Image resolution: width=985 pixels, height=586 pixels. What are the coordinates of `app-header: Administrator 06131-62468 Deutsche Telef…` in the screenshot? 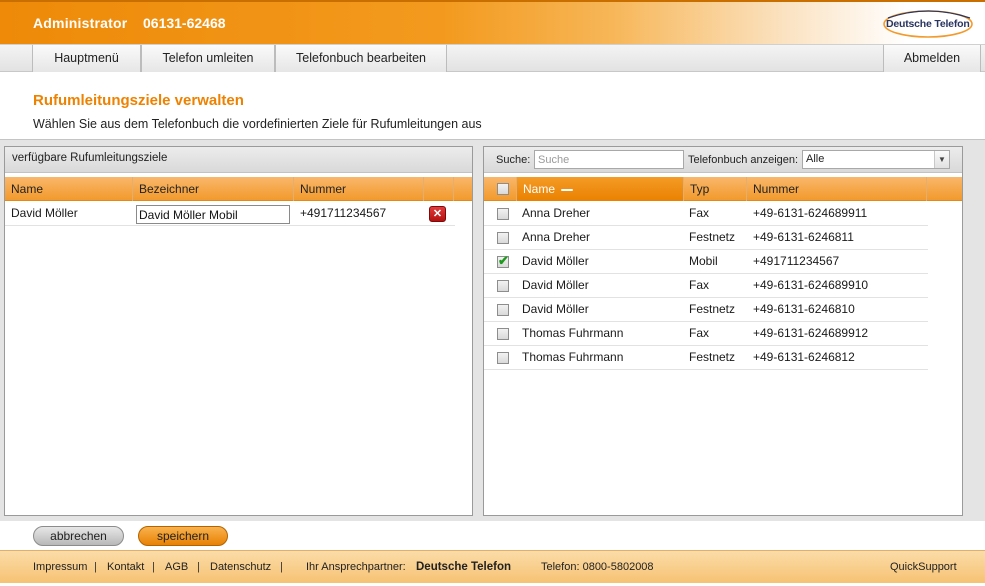 It's located at (492, 22).